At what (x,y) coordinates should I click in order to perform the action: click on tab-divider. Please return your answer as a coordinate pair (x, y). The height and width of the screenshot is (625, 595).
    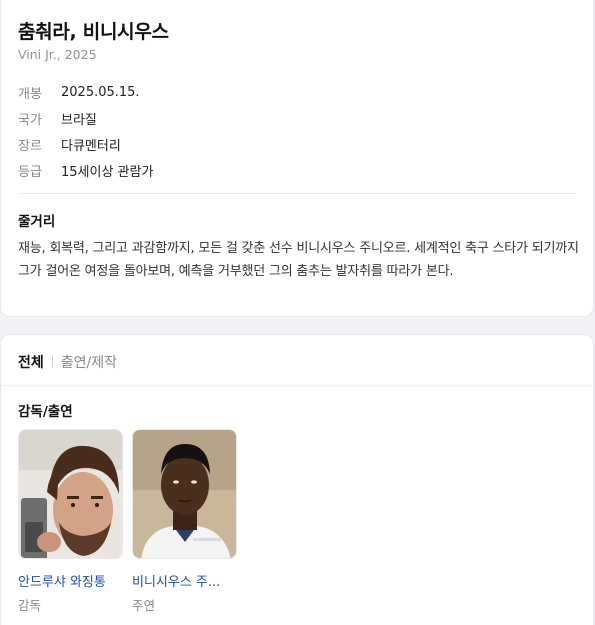
    Looking at the image, I should click on (298, 385).